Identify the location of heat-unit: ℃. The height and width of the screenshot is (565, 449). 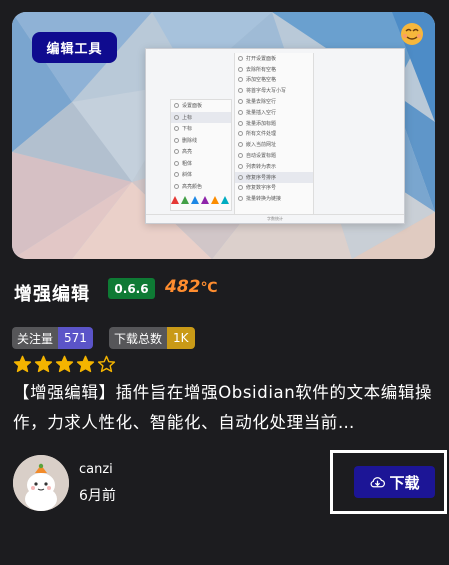
(209, 288).